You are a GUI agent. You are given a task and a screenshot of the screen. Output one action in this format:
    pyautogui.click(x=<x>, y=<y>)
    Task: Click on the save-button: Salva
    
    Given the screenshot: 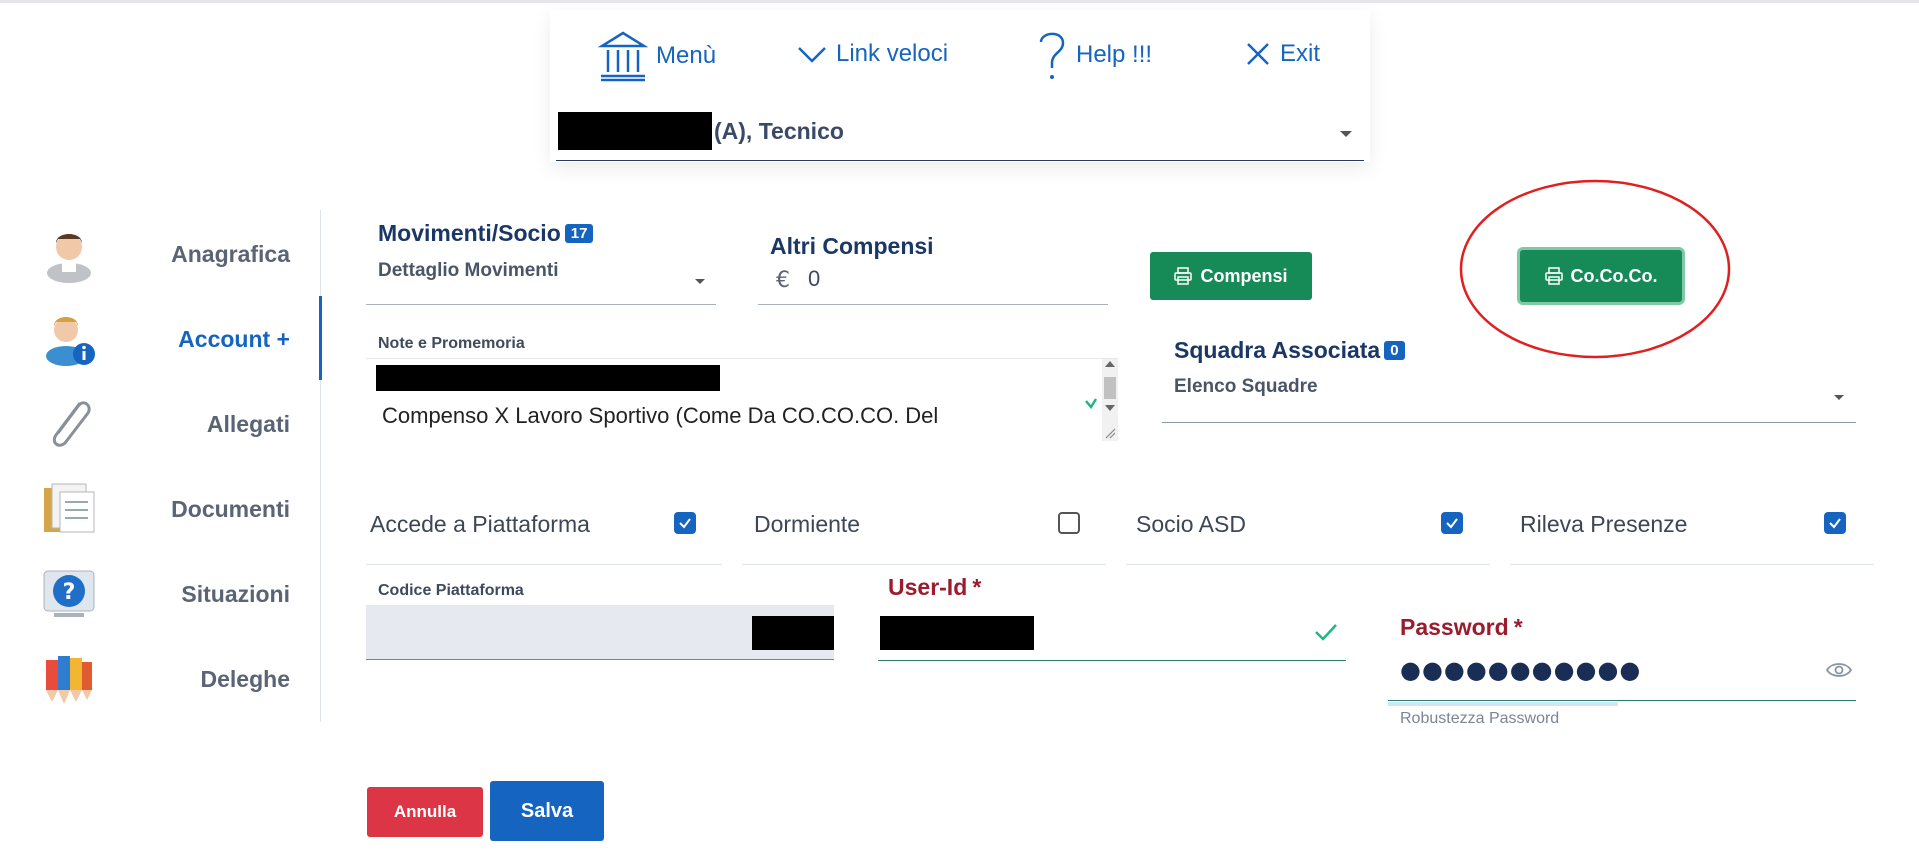 What is the action you would take?
    pyautogui.click(x=547, y=811)
    